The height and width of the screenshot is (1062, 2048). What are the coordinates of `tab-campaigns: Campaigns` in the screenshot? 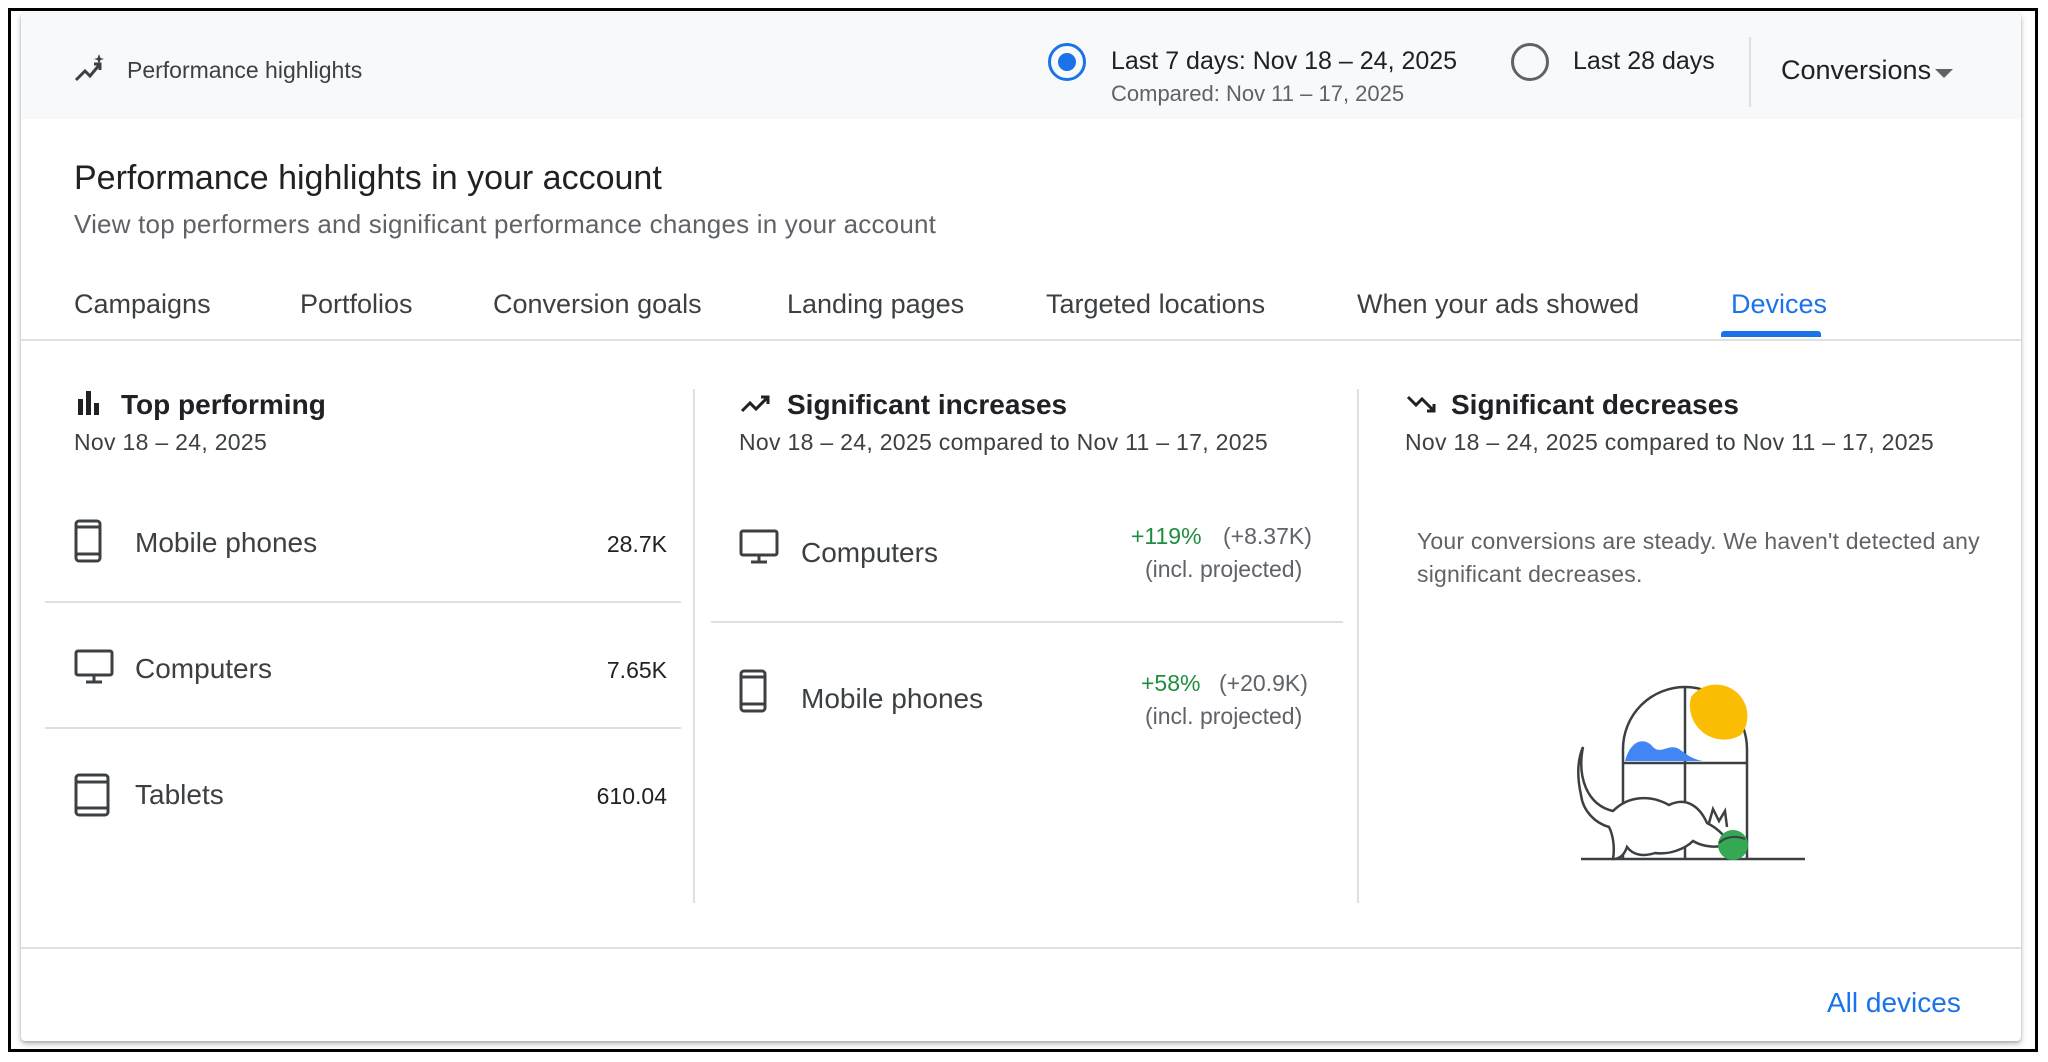 It's located at (142, 304).